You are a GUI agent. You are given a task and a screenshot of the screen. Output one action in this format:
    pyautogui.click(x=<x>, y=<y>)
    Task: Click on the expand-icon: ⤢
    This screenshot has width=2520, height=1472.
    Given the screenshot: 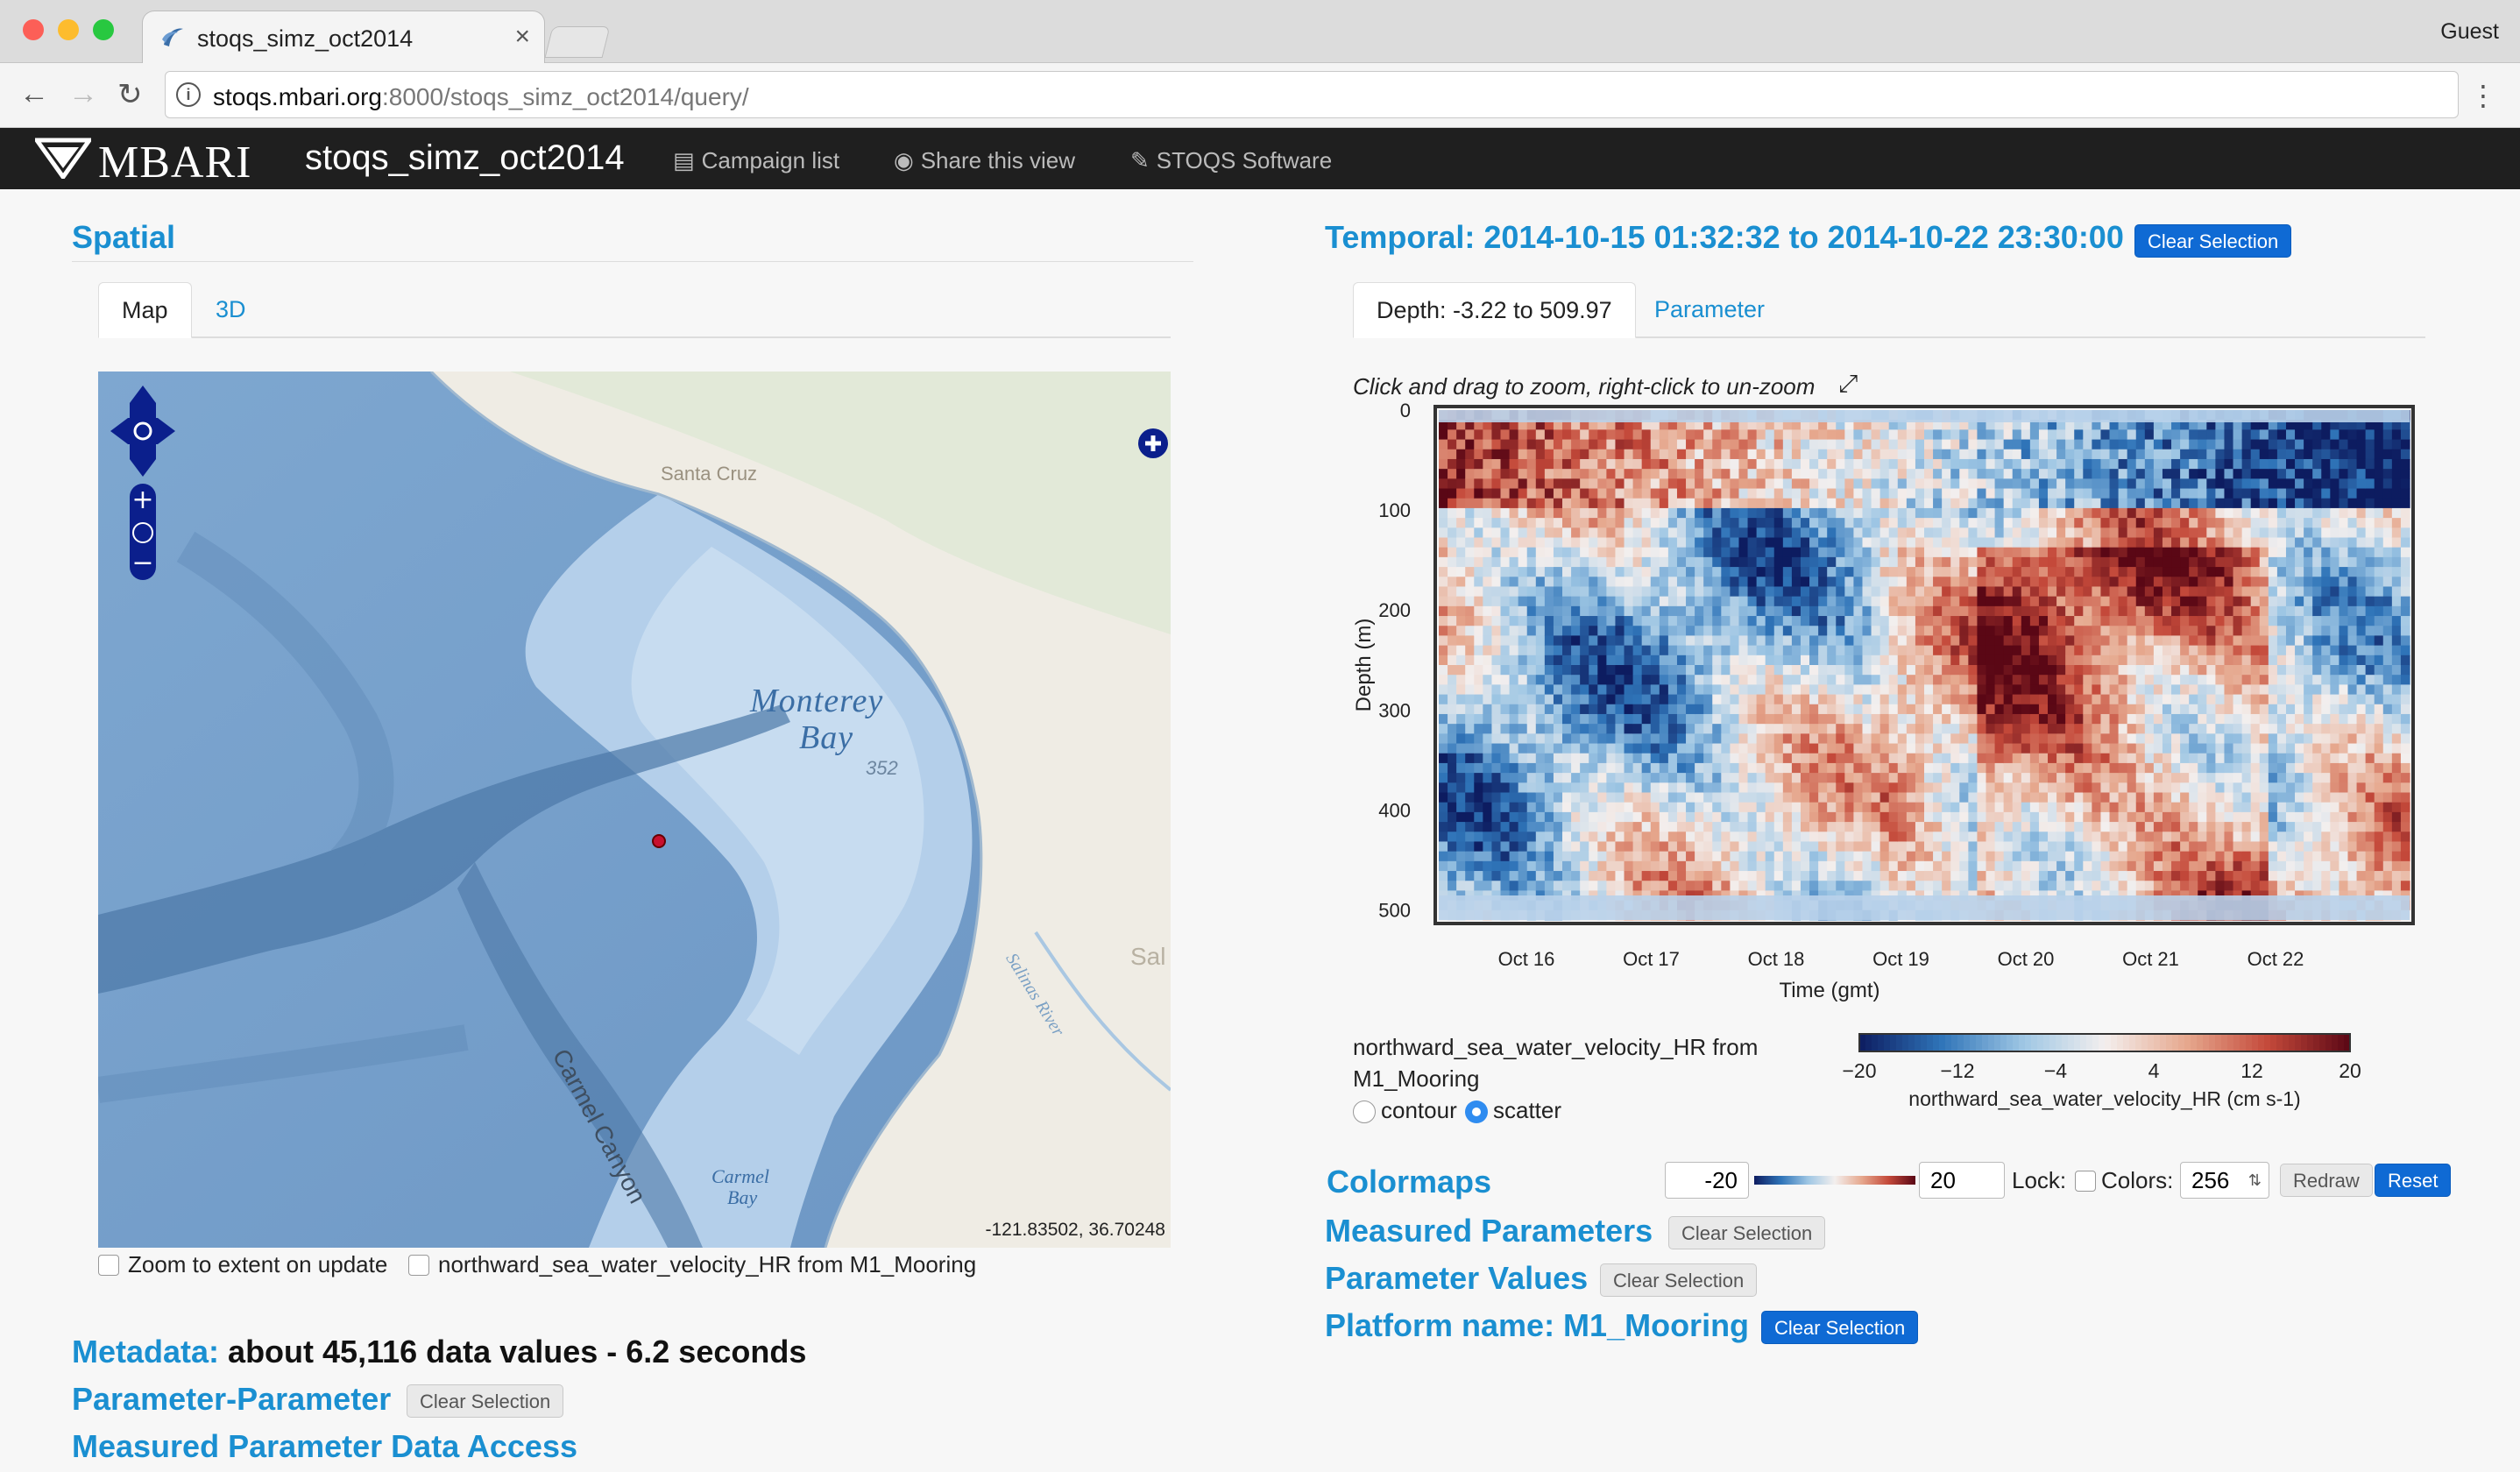 What is the action you would take?
    pyautogui.click(x=1848, y=384)
    